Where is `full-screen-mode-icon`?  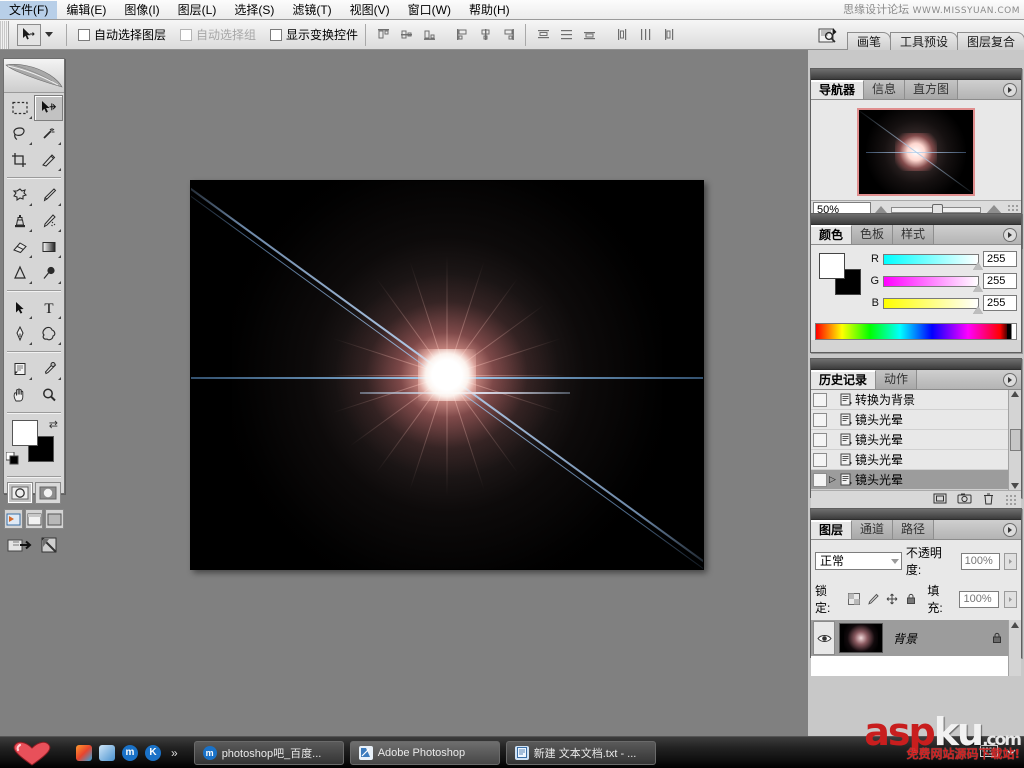 full-screen-mode-icon is located at coordinates (55, 519).